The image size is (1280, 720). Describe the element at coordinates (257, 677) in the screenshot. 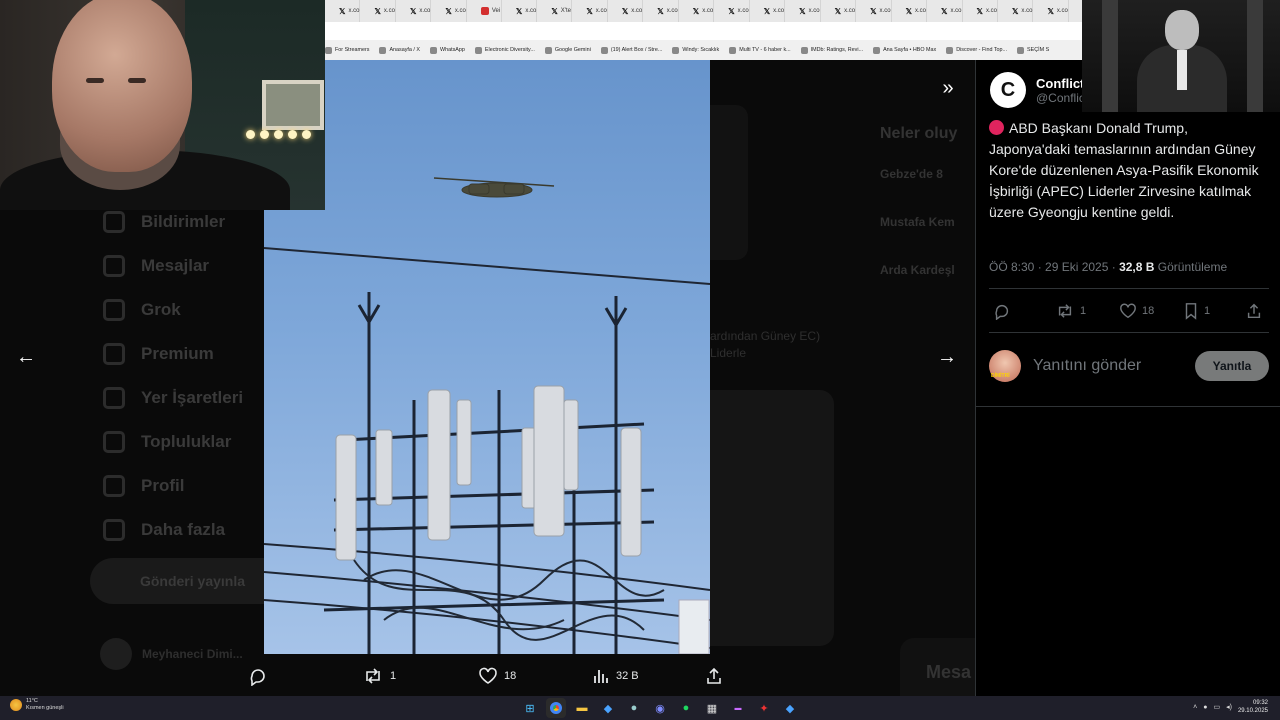

I see `reply-icon` at that location.